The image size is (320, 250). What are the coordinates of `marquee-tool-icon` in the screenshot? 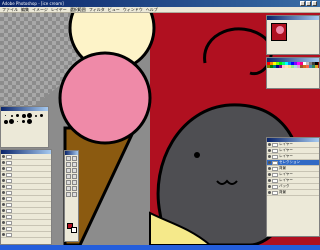 It's located at (68, 158).